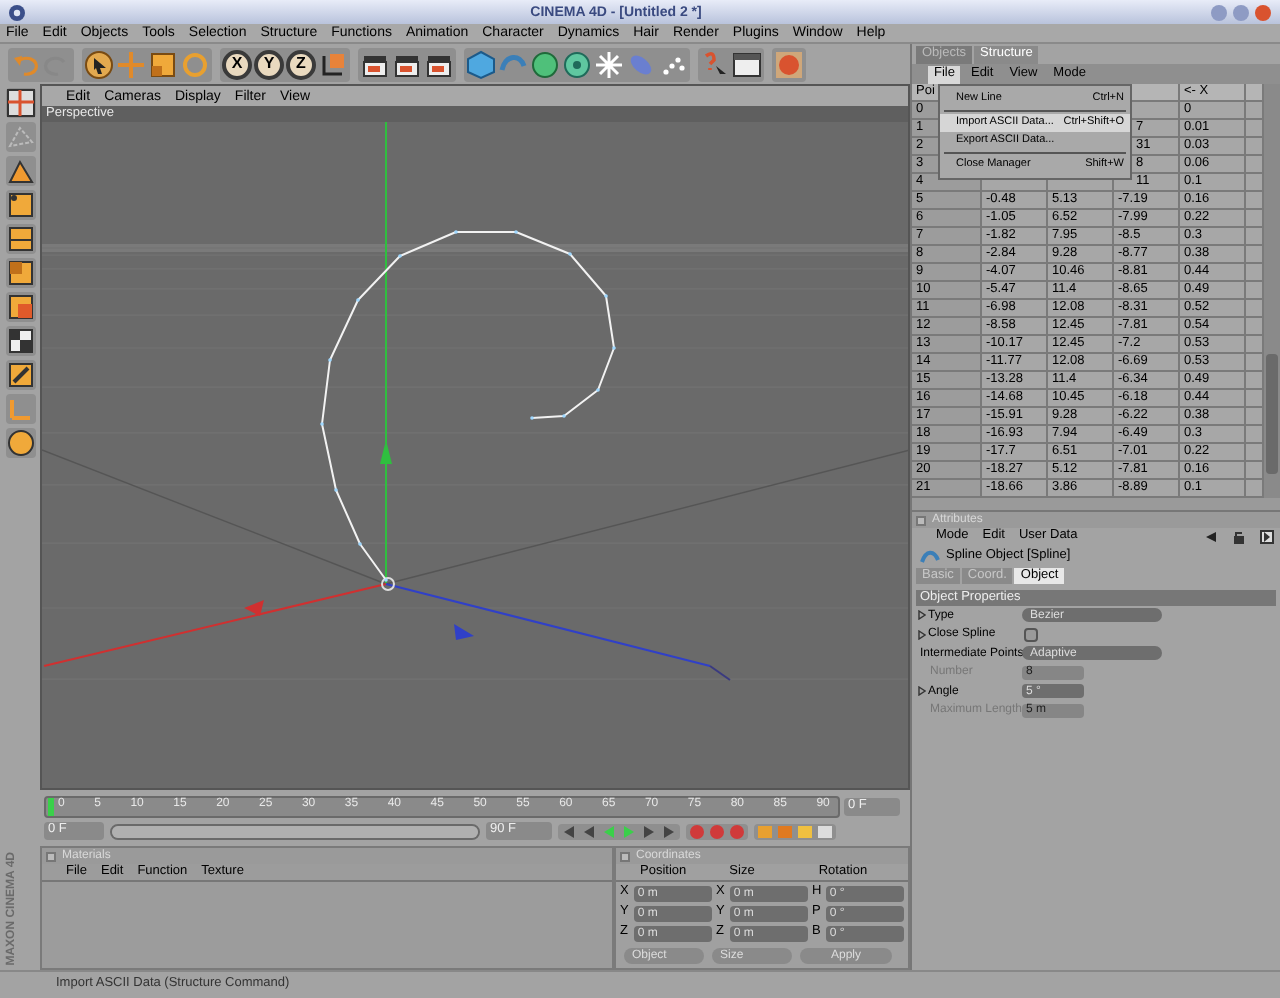  What do you see at coordinates (20, 443) in the screenshot?
I see `magnet-icon` at bounding box center [20, 443].